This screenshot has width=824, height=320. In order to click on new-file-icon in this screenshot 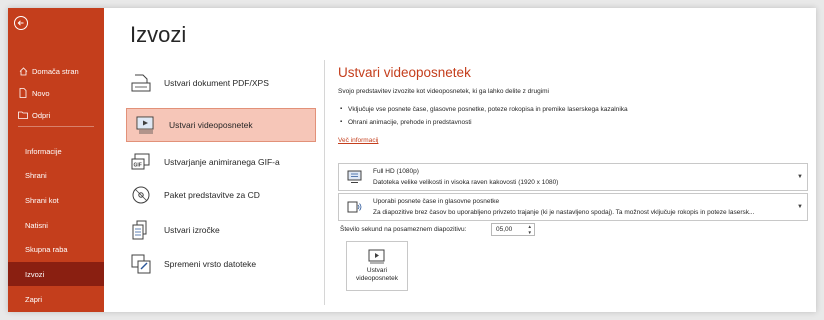, I will do `click(23, 93)`.